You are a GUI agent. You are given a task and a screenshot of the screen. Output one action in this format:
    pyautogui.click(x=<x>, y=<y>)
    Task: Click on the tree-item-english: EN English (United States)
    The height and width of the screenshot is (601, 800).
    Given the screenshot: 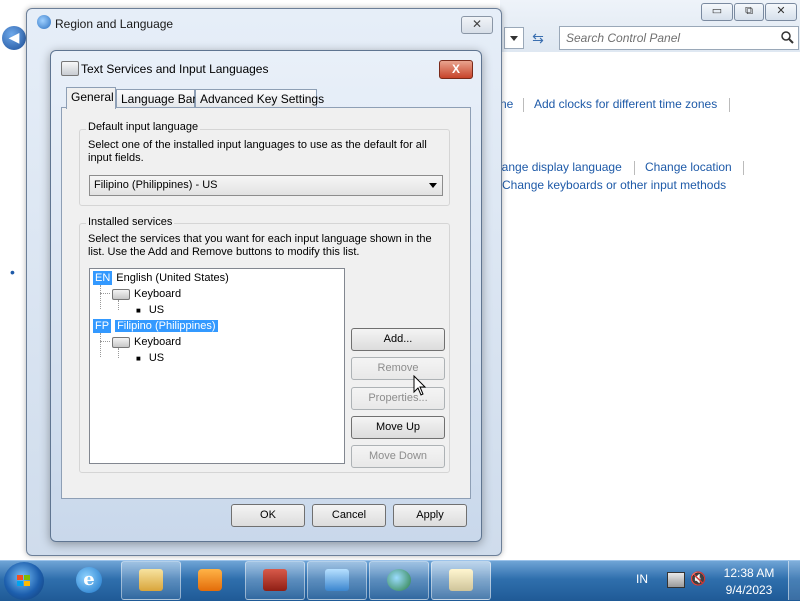 What is the action you would take?
    pyautogui.click(x=161, y=278)
    